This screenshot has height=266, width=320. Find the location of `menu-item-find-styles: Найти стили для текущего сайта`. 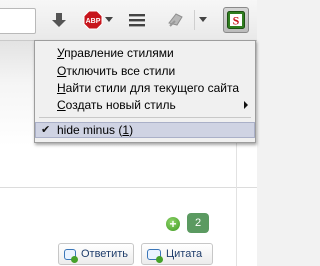

menu-item-find-styles: Найти стили для текущего сайта is located at coordinates (145, 88).